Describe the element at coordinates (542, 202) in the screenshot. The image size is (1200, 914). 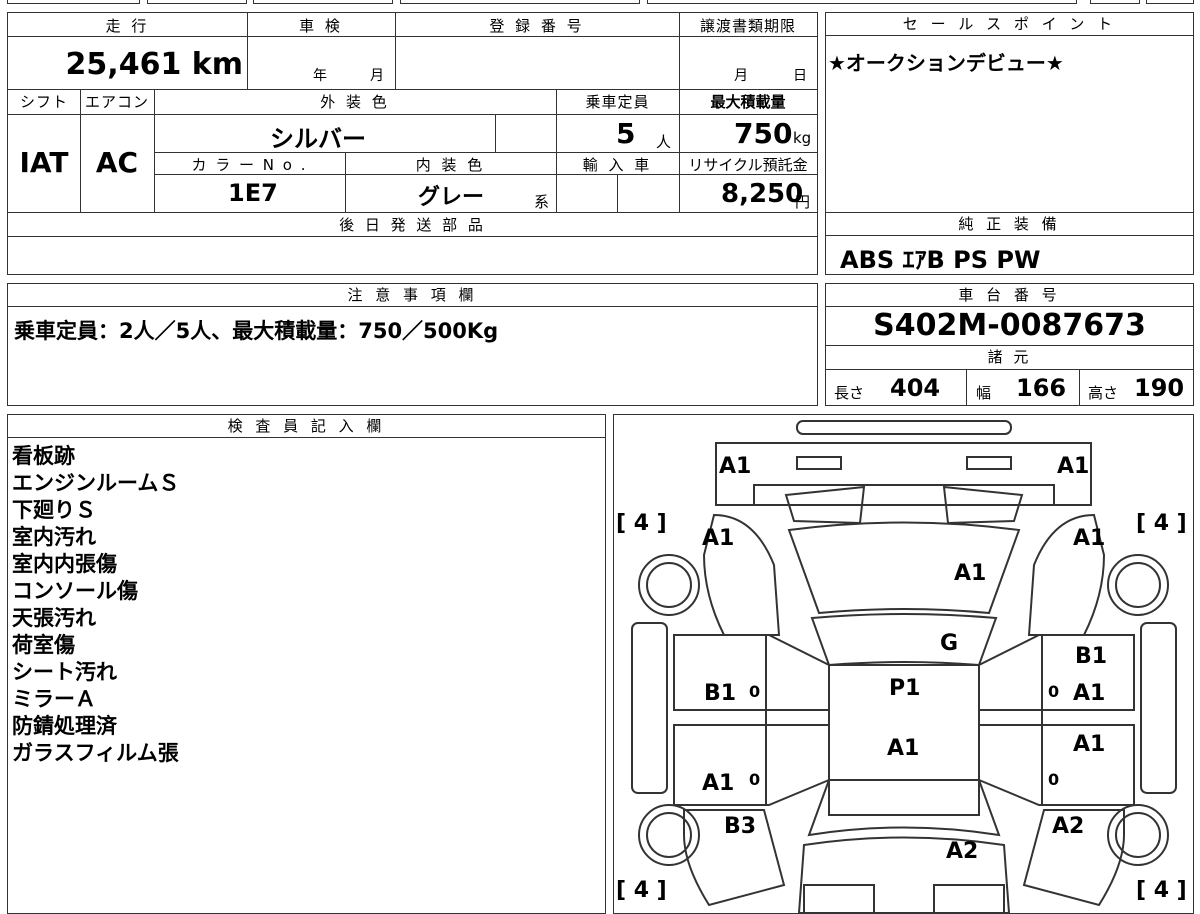
I see `interior-color-suffix: 系` at that location.